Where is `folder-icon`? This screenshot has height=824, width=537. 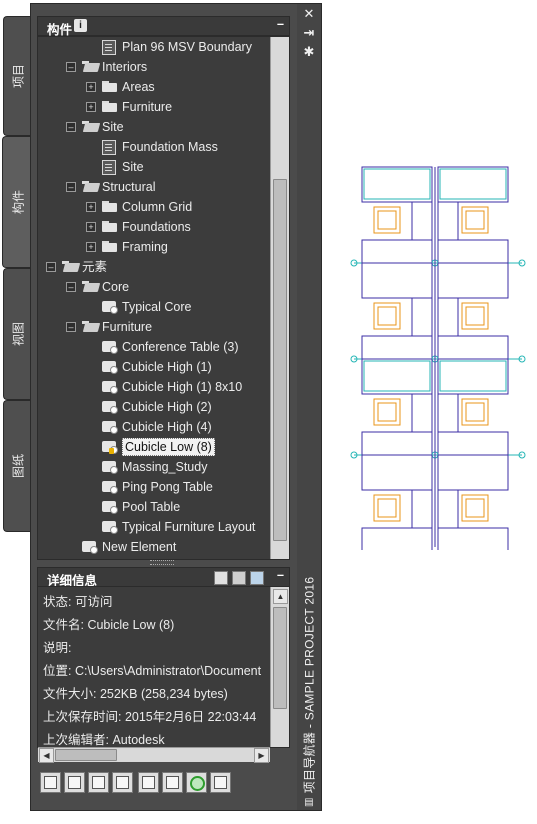 folder-icon is located at coordinates (109, 246).